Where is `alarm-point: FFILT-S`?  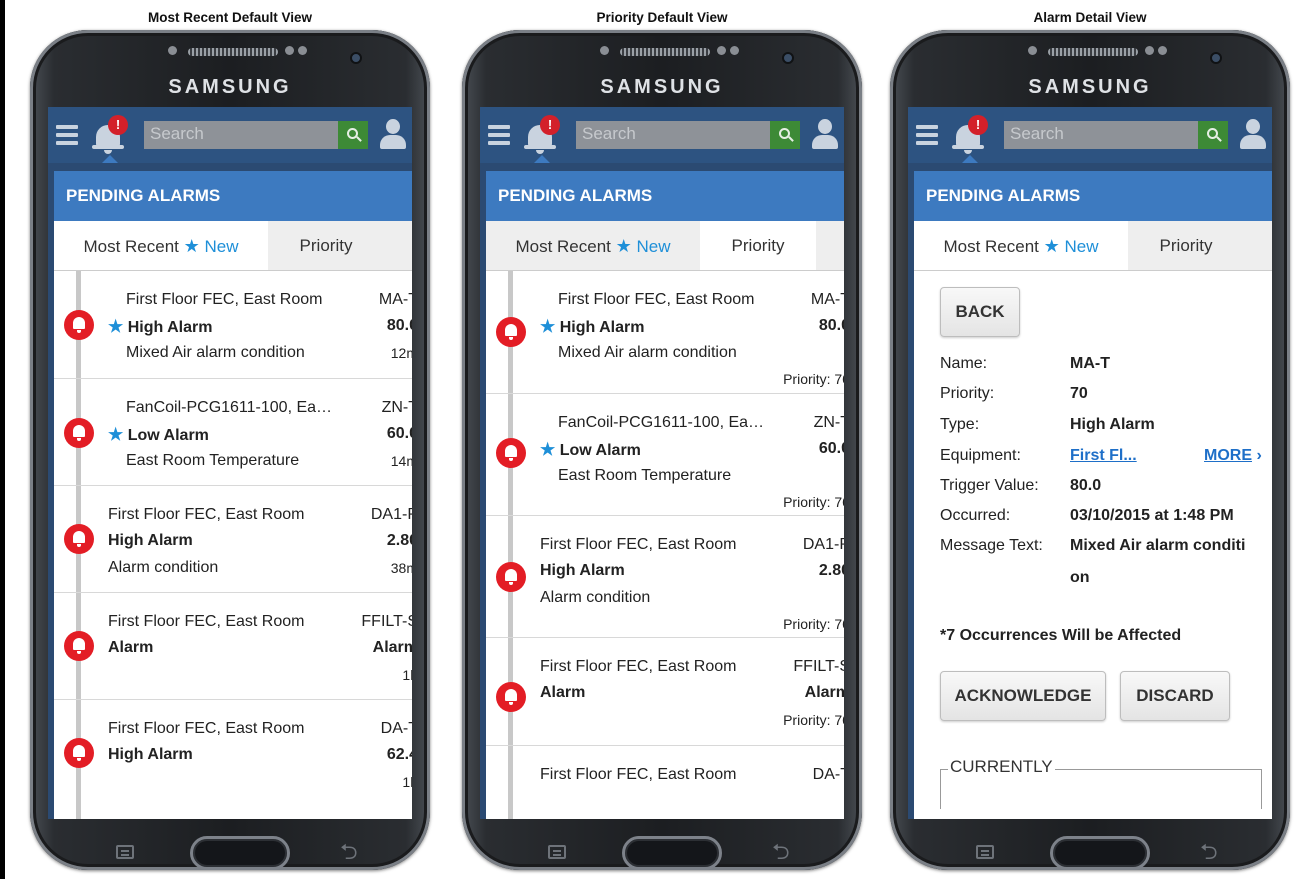
alarm-point: FFILT-S is located at coordinates (386, 621).